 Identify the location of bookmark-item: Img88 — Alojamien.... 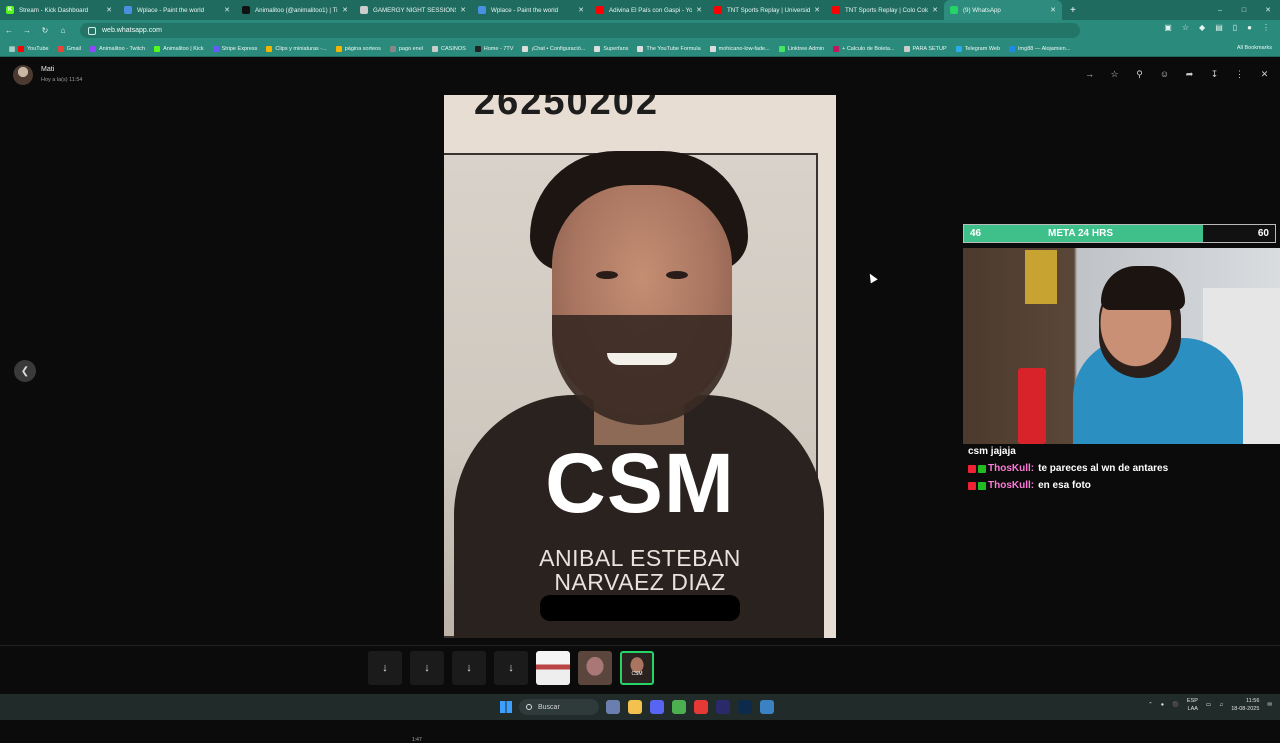
(1039, 48).